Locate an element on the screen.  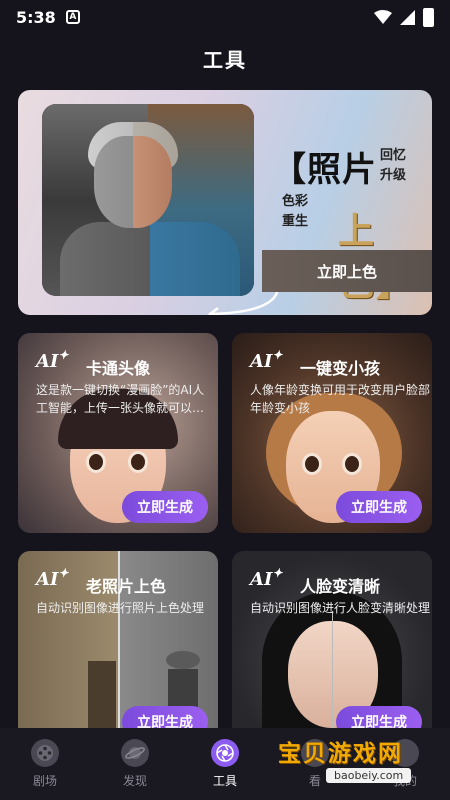
wifi-icon is located at coordinates (383, 17).